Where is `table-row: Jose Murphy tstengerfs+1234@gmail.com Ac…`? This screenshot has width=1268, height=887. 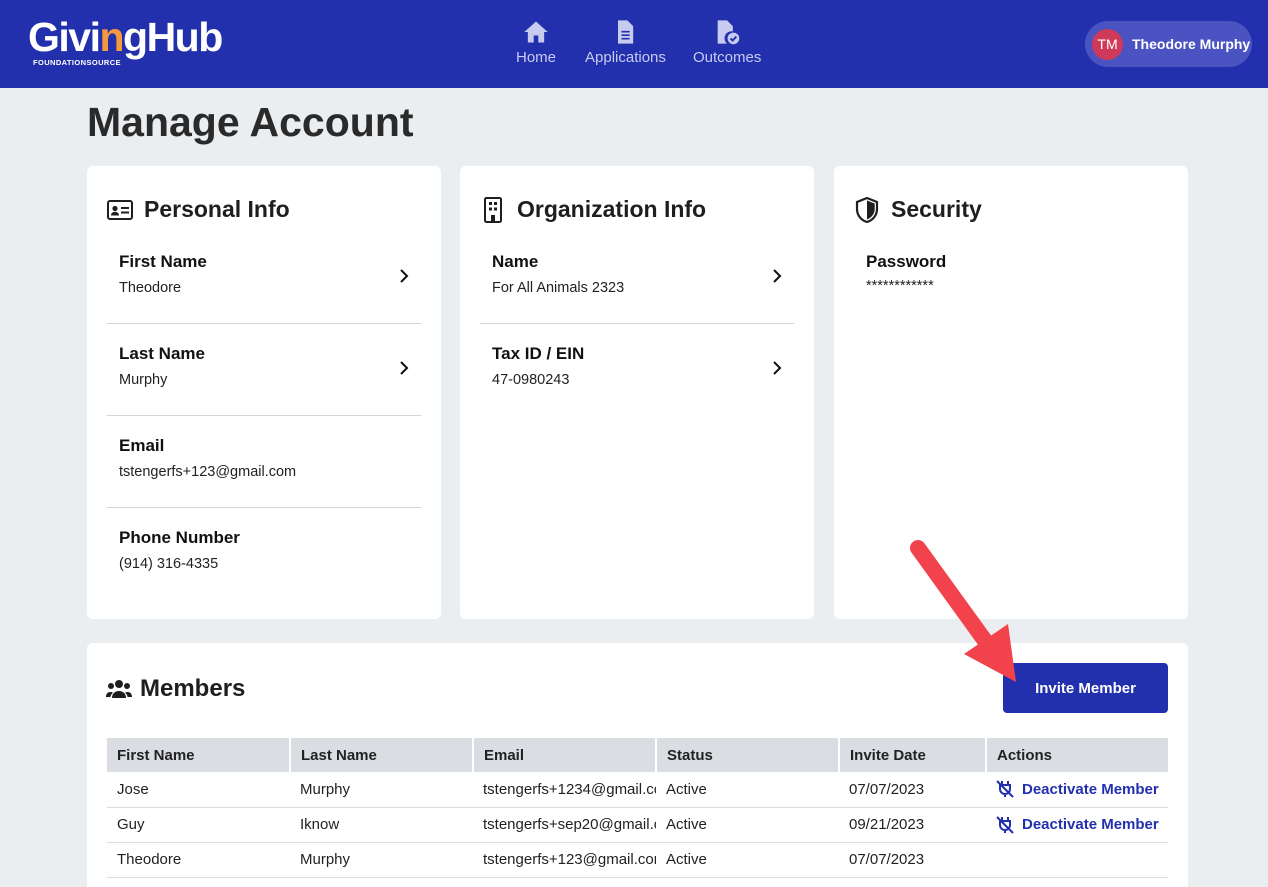
table-row: Jose Murphy tstengerfs+1234@gmail.com Ac… is located at coordinates (637, 790).